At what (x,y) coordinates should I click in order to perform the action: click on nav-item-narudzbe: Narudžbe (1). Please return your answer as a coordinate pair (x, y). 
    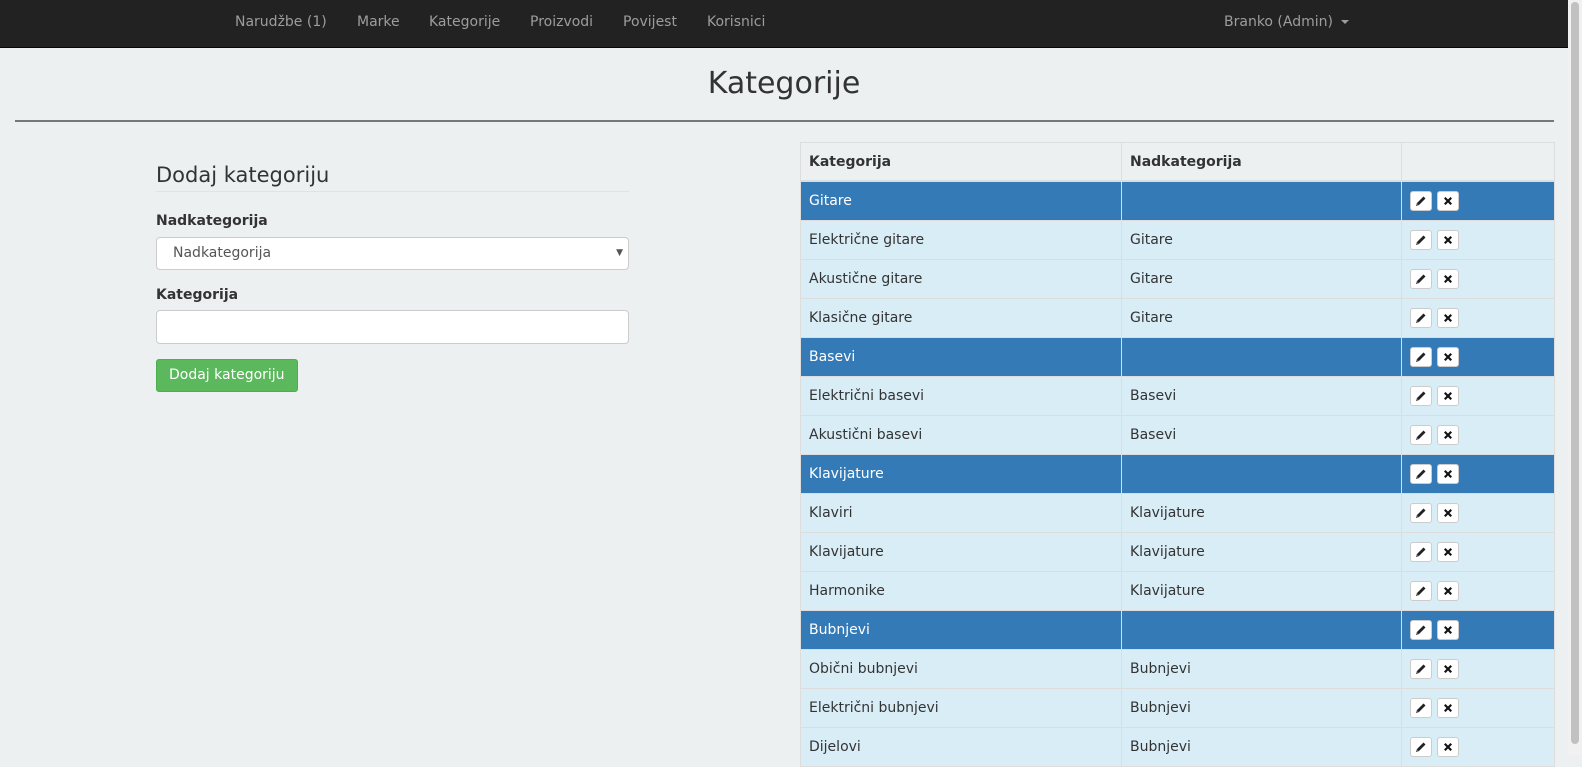
    Looking at the image, I should click on (281, 23).